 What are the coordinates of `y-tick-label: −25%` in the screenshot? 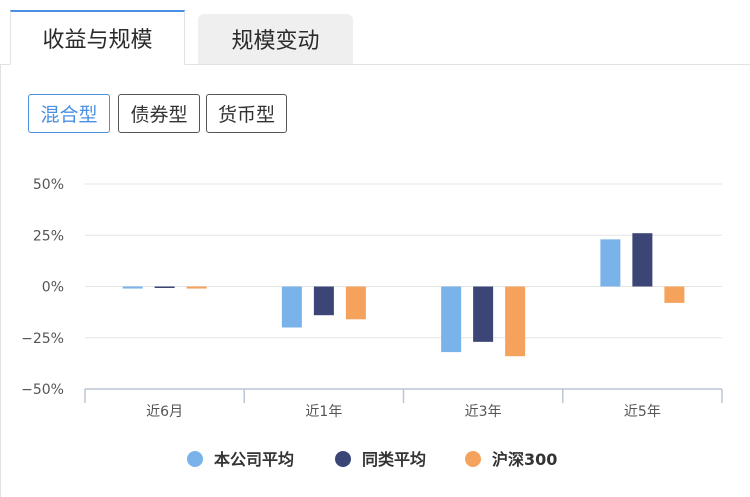 It's located at (42, 339).